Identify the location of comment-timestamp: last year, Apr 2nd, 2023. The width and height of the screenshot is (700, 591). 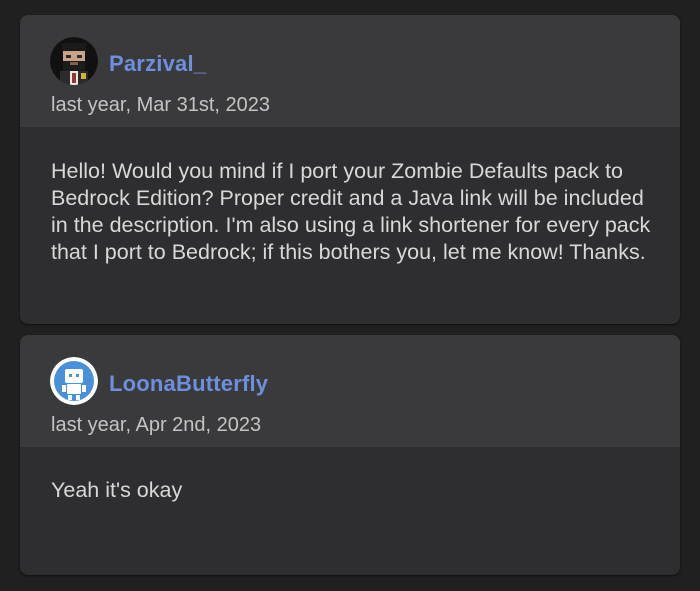
(156, 425).